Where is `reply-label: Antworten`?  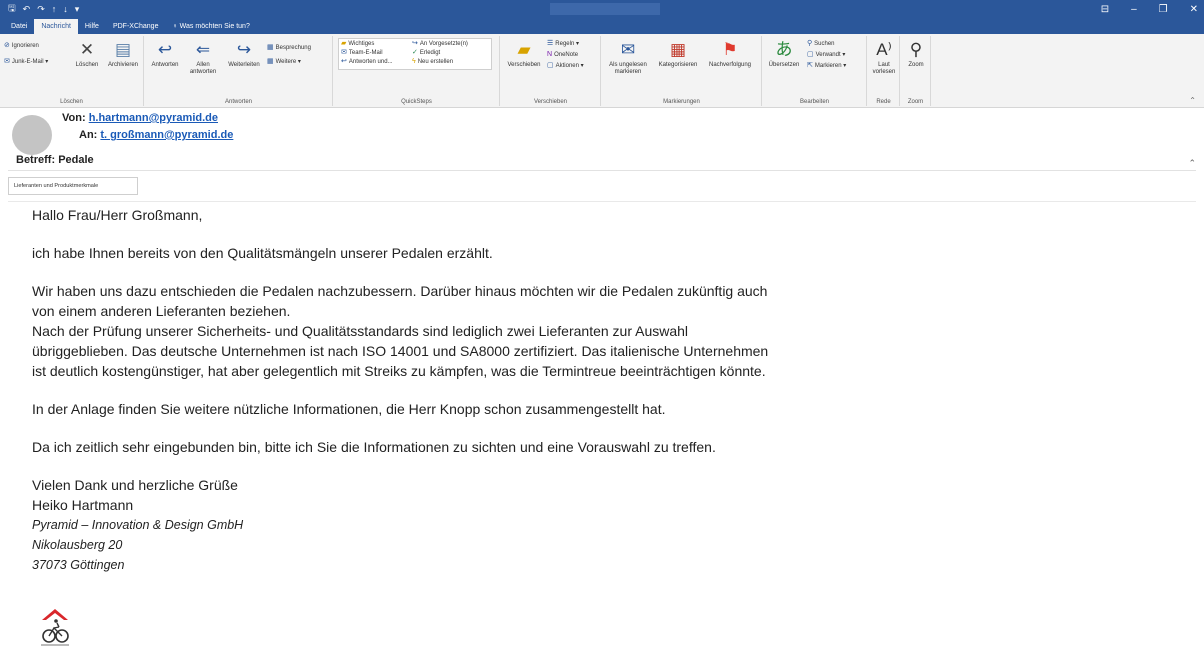 reply-label: Antworten is located at coordinates (165, 65).